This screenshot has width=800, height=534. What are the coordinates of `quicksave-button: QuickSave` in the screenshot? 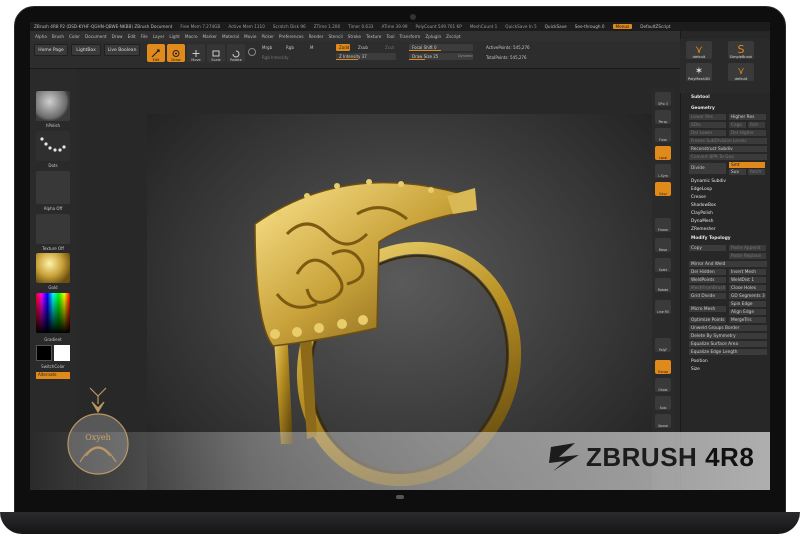 It's located at (556, 26).